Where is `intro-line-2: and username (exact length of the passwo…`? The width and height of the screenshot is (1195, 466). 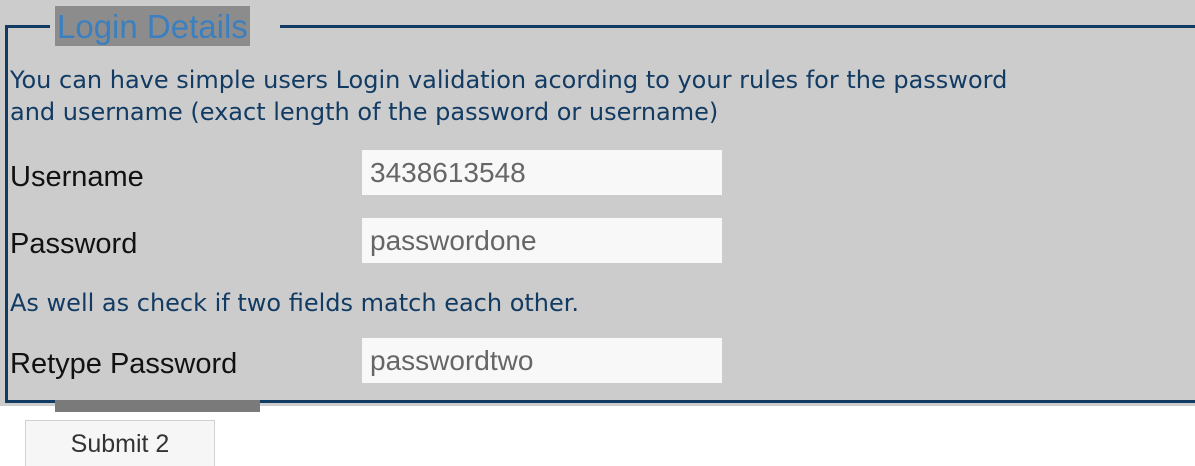 intro-line-2: and username (exact length of the passwo… is located at coordinates (364, 112).